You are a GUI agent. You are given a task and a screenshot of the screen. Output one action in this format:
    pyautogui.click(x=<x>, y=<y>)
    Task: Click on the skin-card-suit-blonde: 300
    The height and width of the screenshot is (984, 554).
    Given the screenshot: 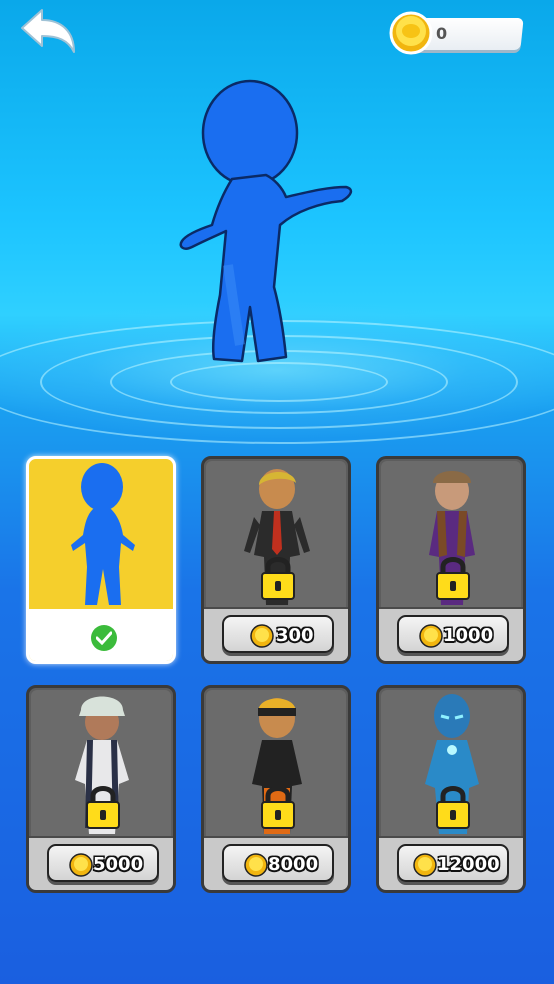 What is the action you would take?
    pyautogui.click(x=276, y=560)
    